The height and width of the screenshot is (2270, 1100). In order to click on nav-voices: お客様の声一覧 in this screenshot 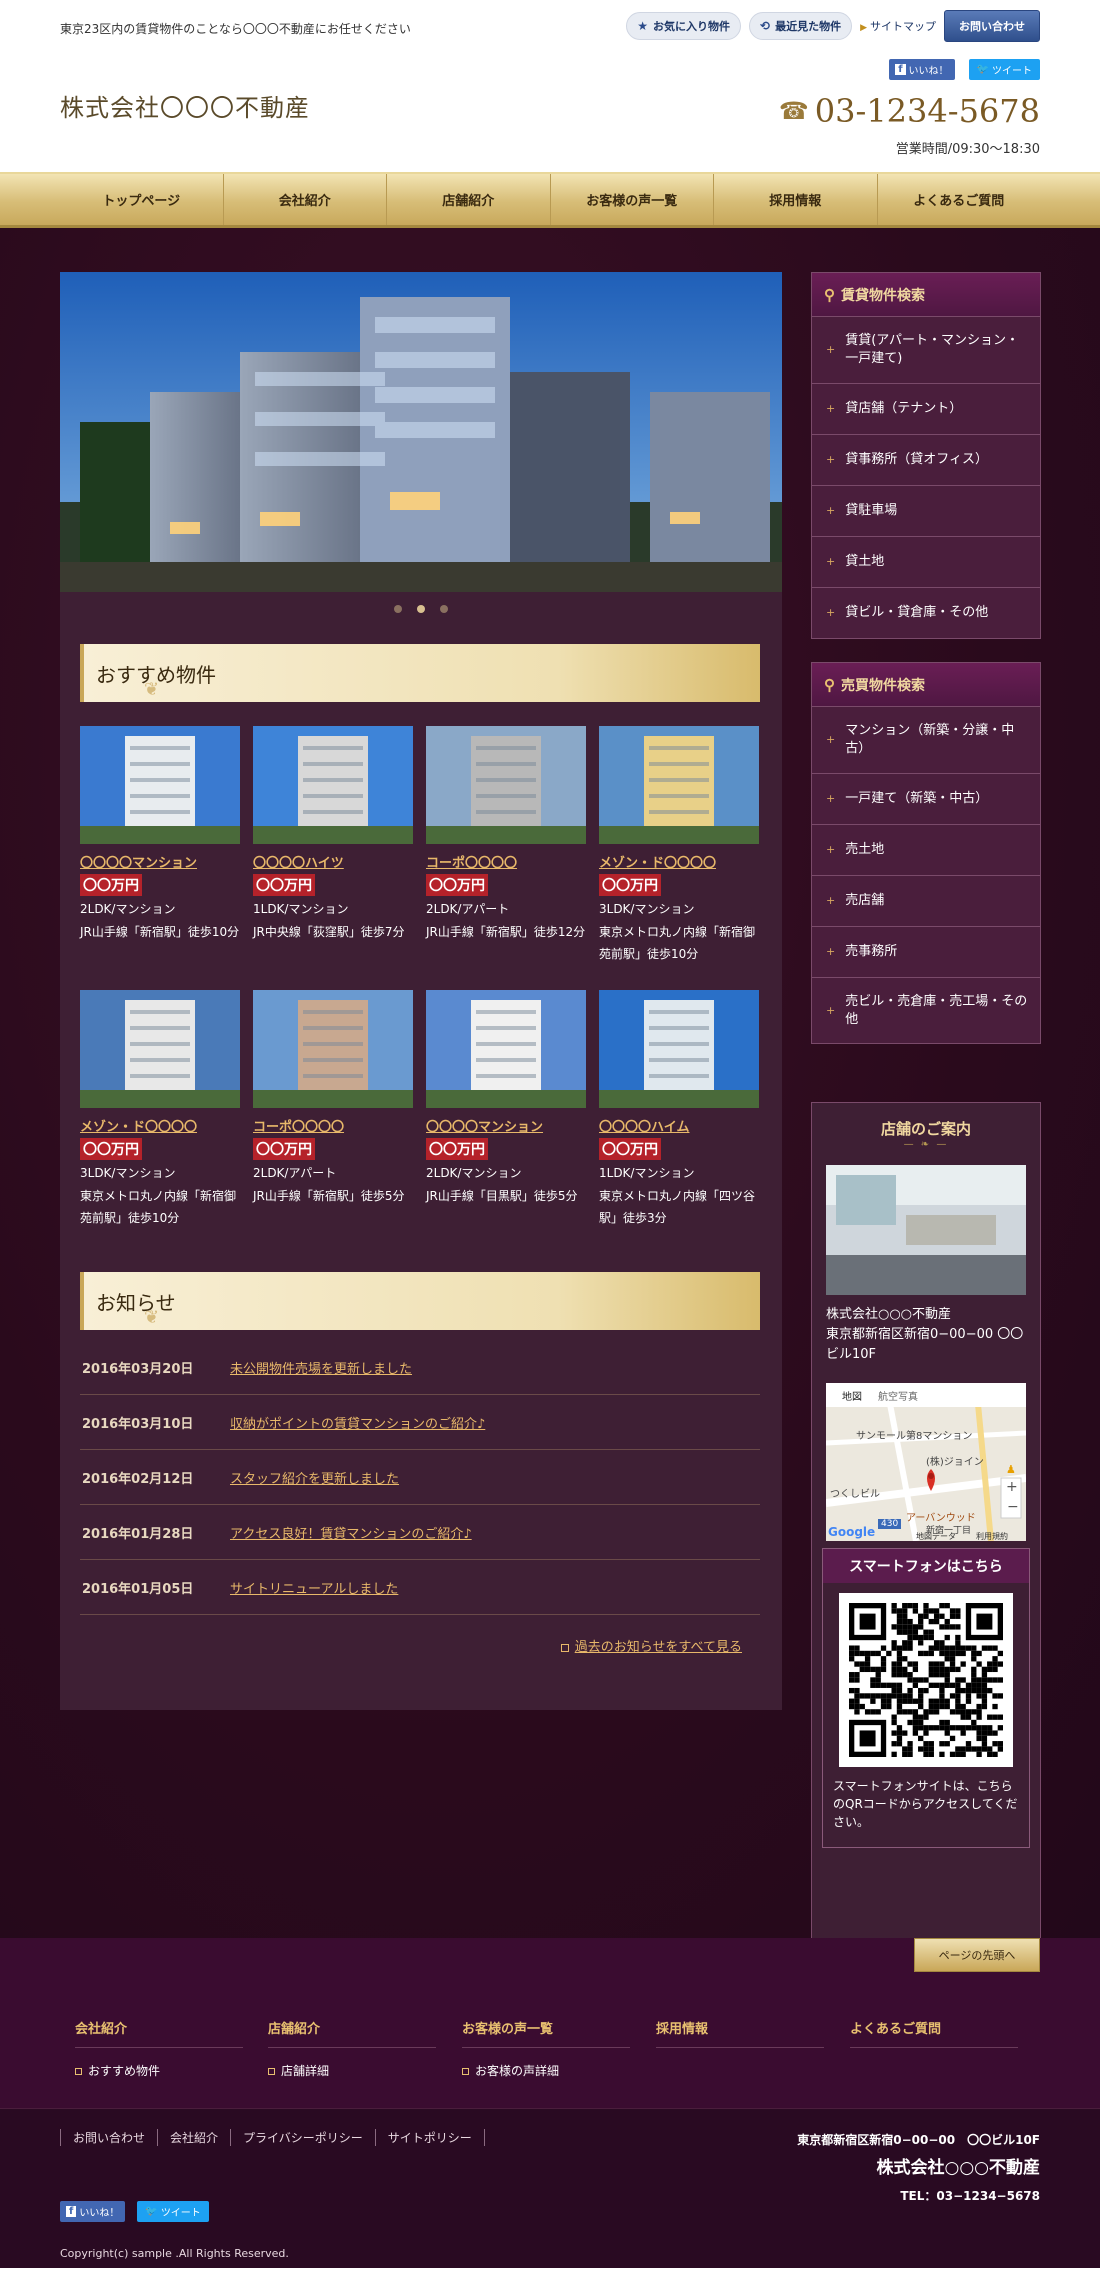, I will do `click(631, 199)`.